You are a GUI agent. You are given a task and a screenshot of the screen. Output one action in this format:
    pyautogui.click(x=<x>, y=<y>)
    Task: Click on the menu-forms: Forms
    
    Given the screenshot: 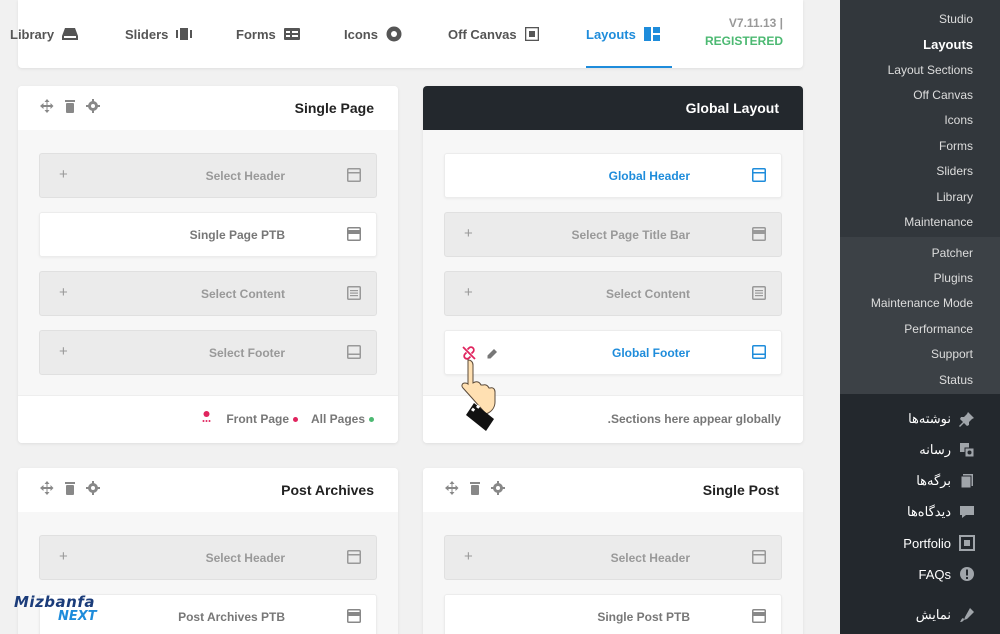 What is the action you would take?
    pyautogui.click(x=956, y=146)
    